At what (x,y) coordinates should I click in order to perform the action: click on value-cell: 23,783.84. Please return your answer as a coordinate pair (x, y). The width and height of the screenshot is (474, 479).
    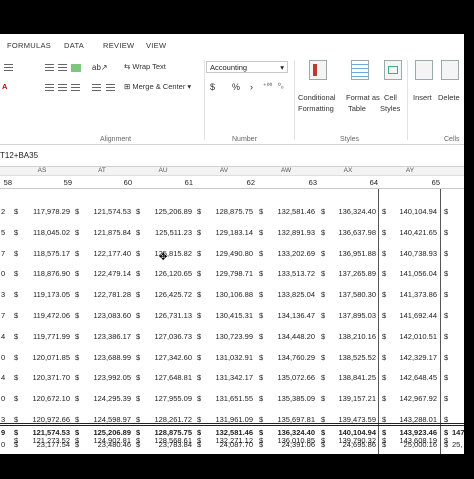
    Looking at the image, I should click on (166, 444).